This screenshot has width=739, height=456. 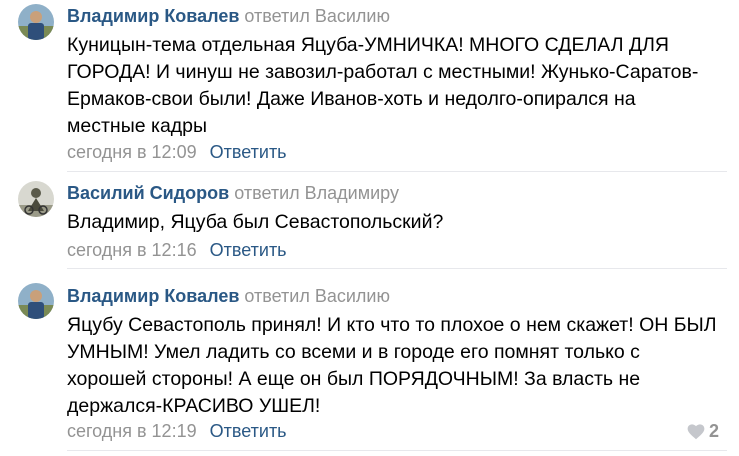 I want to click on comment-meta: сегодня в 12:16 Ответить, so click(x=177, y=250).